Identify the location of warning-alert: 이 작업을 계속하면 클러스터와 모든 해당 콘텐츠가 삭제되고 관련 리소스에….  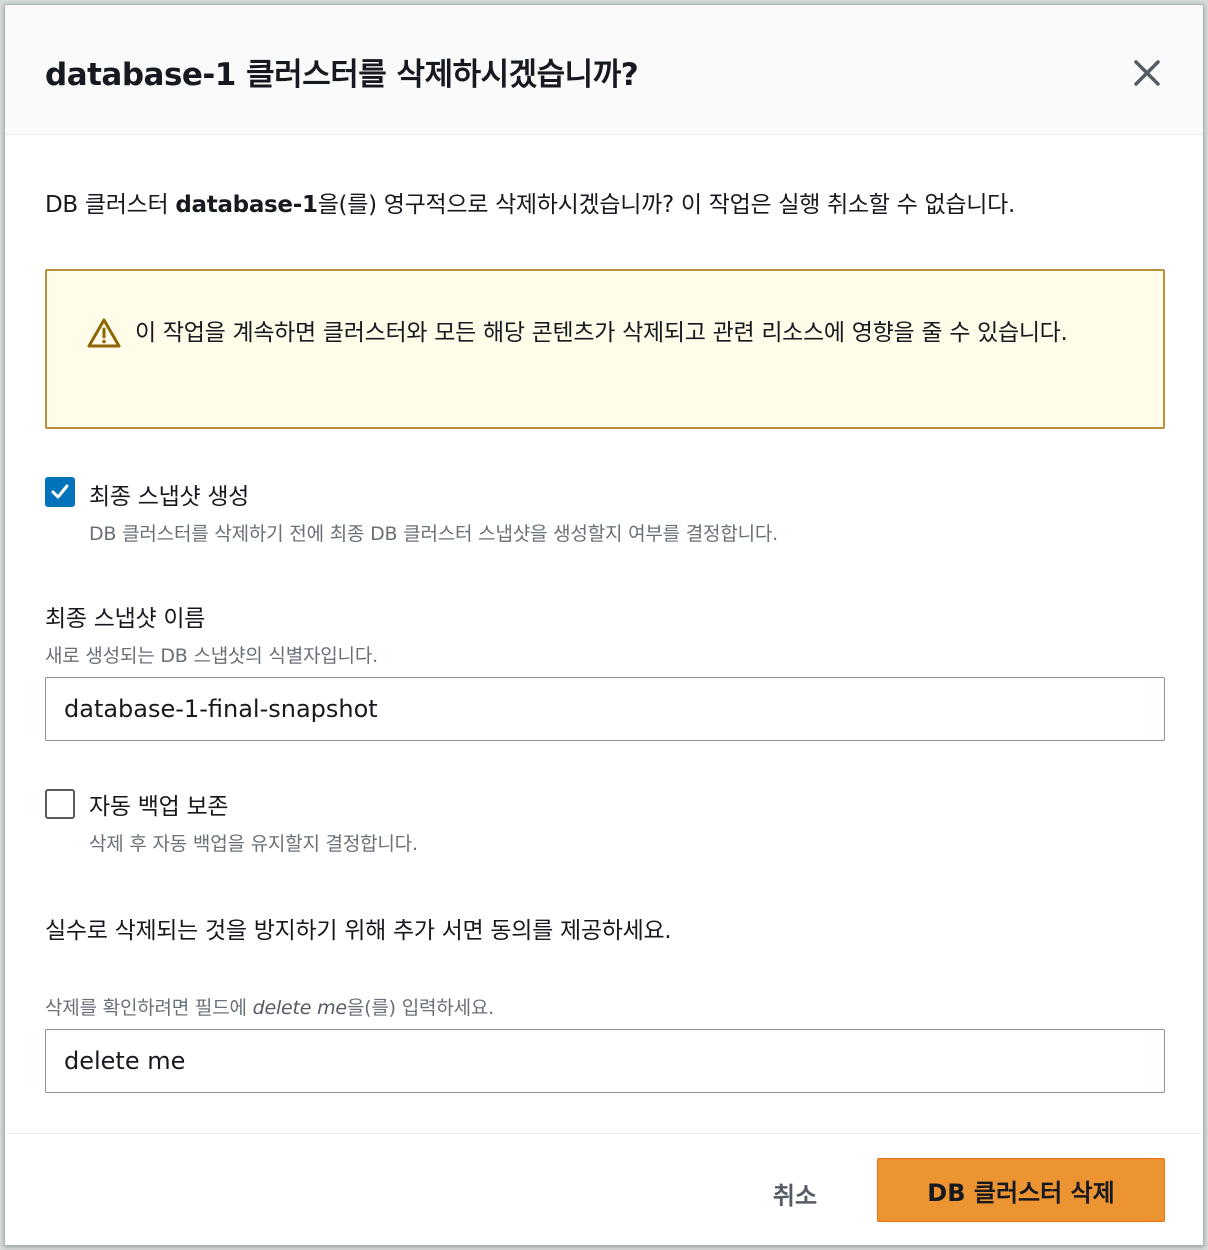
(605, 349).